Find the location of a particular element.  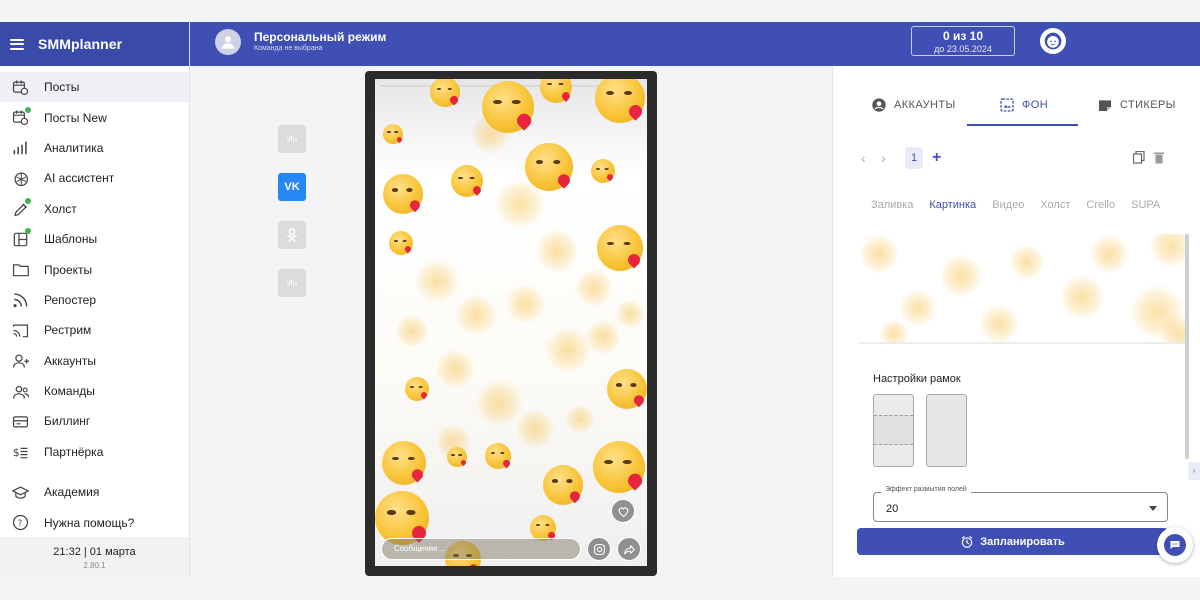

subtab-3: Холст is located at coordinates (1055, 205).